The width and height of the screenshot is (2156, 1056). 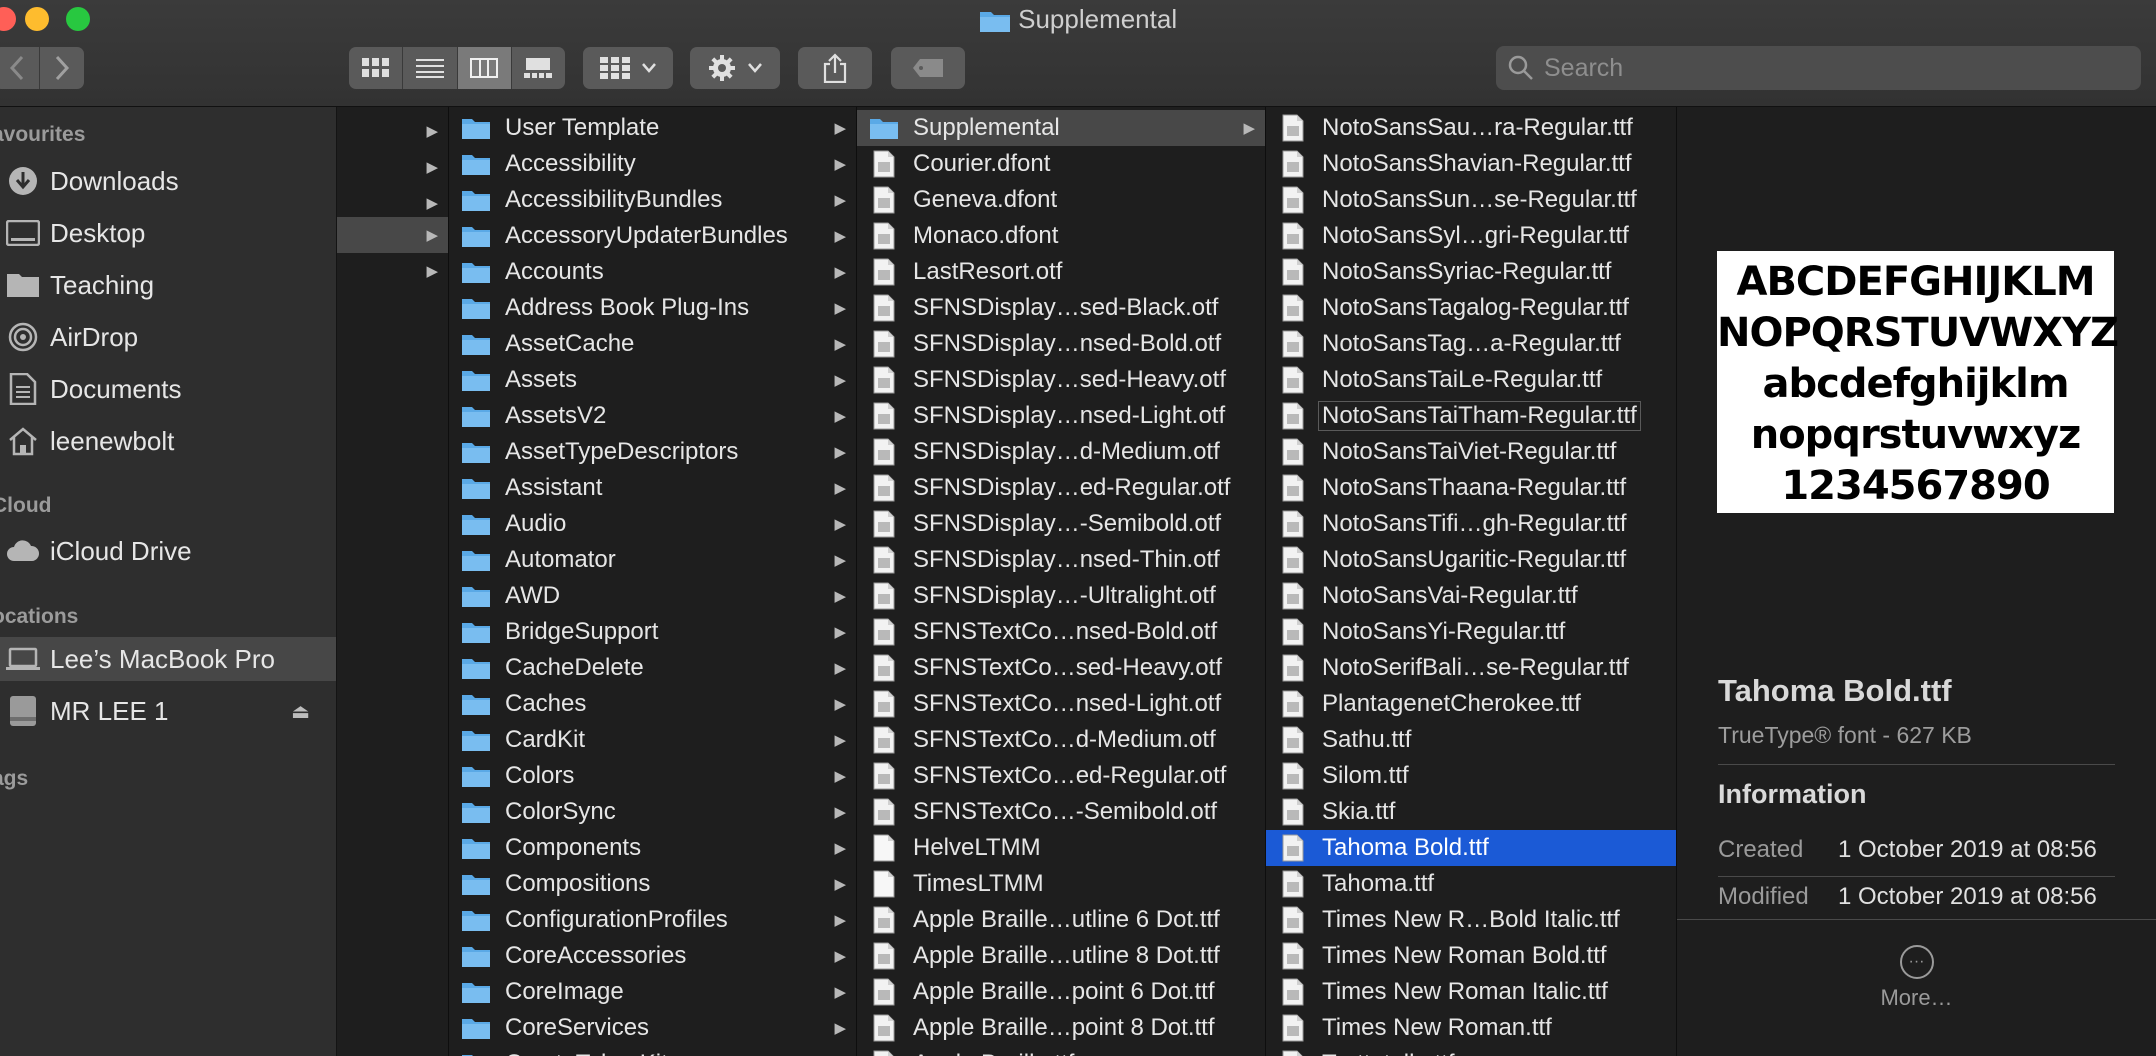 What do you see at coordinates (1471, 452) in the screenshot?
I see `list-item: NotoSansTaiViet-Regular.ttf` at bounding box center [1471, 452].